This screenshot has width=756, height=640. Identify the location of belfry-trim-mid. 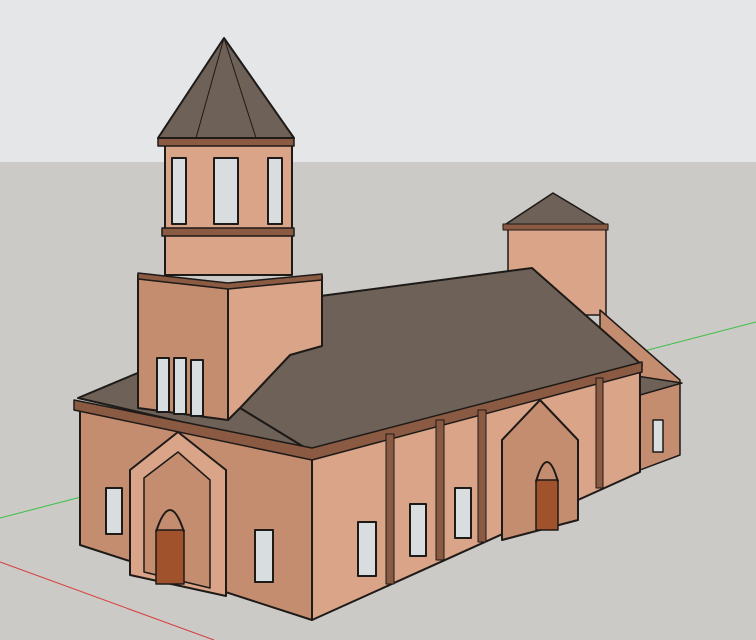
(228, 232).